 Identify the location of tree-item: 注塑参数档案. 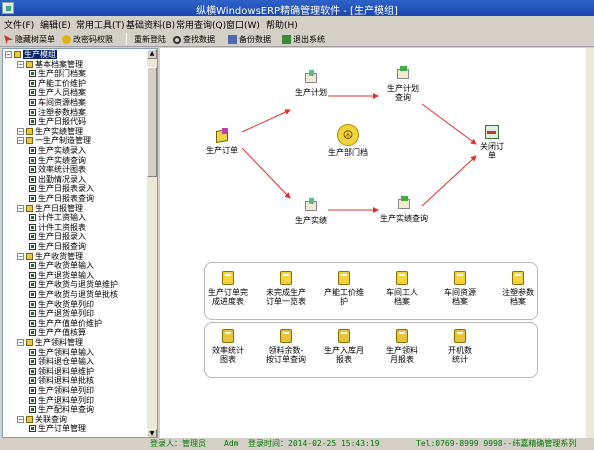
(57, 112).